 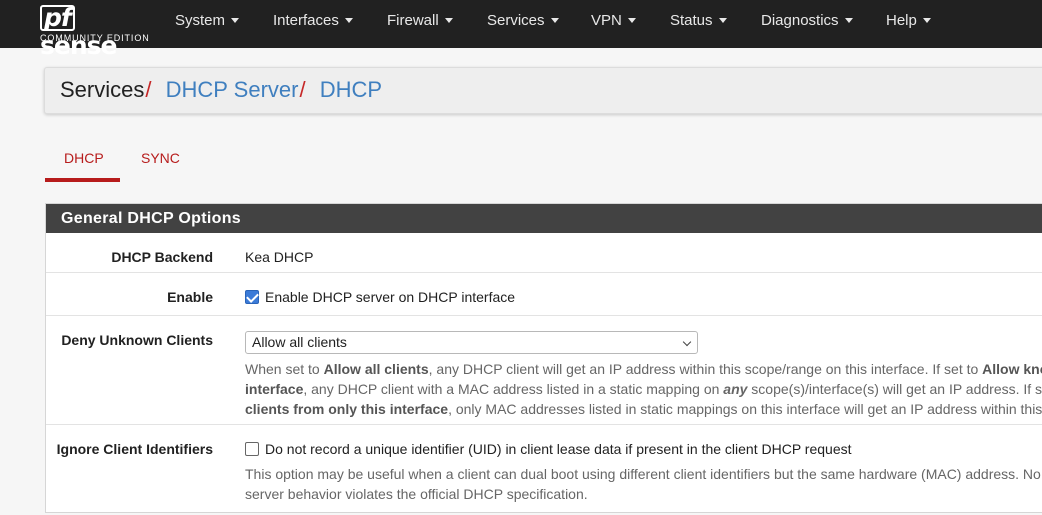 I want to click on enable-checkbox-text: Enable DHCP server on DHCP interface, so click(x=390, y=297).